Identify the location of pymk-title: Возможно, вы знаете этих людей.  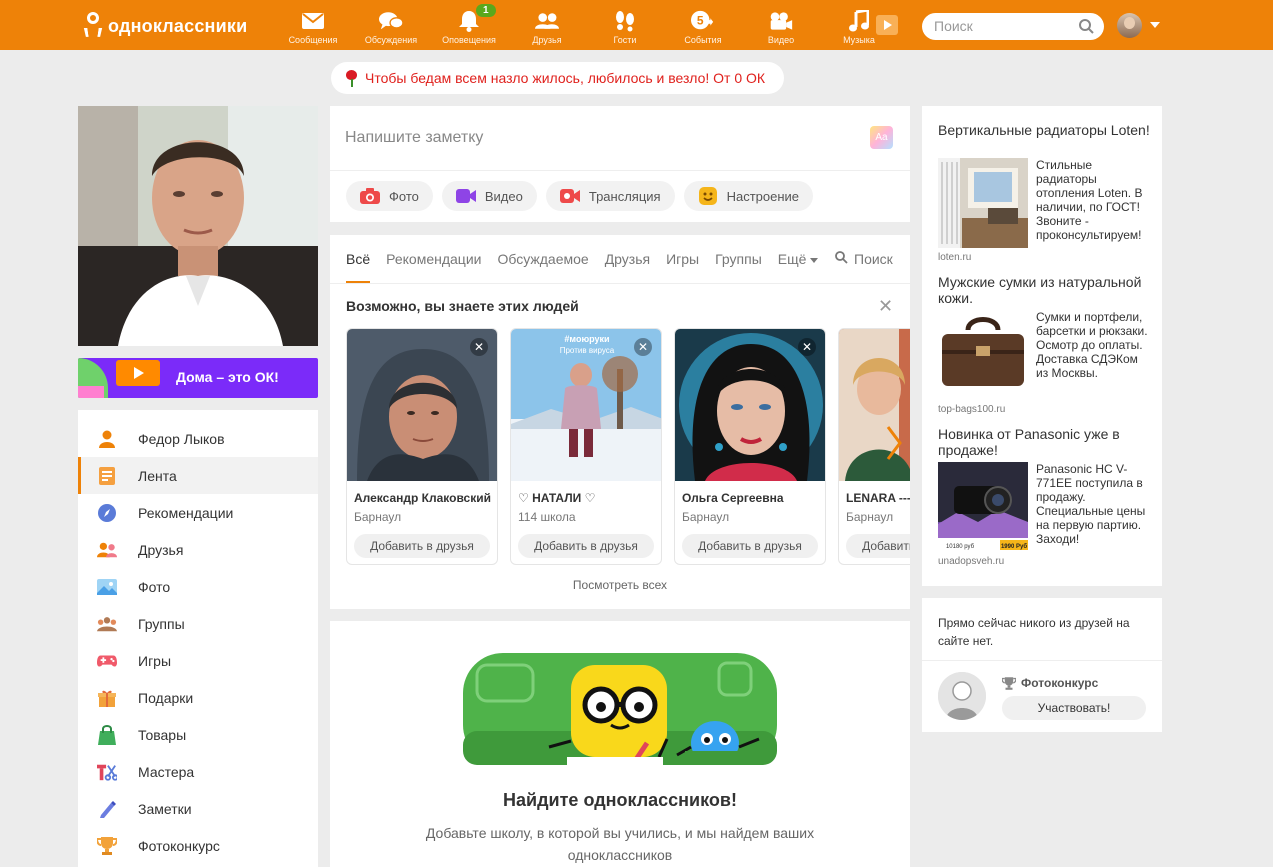
(462, 306).